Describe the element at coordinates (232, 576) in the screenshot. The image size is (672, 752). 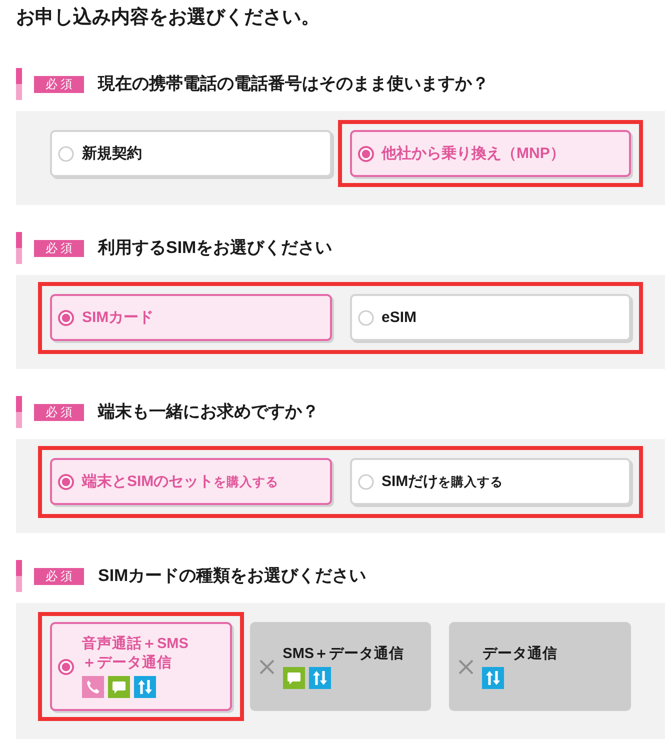
I see `section-heading: SIMカードの種類をお選びください` at that location.